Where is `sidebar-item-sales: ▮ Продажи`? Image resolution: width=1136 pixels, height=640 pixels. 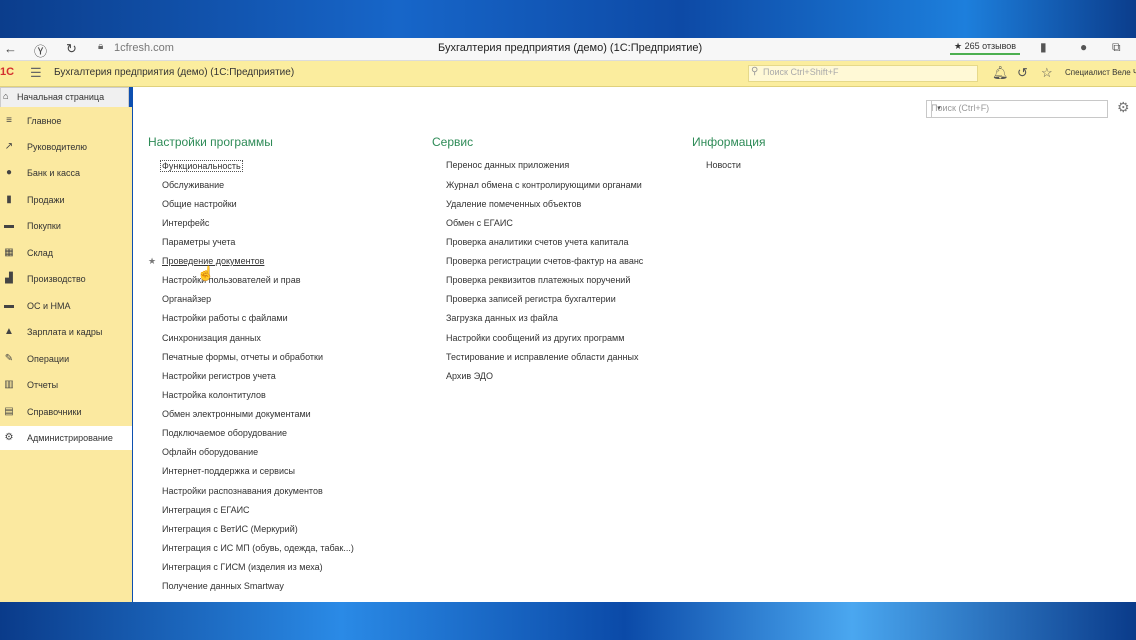
sidebar-item-sales: ▮ Продажи is located at coordinates (66, 200).